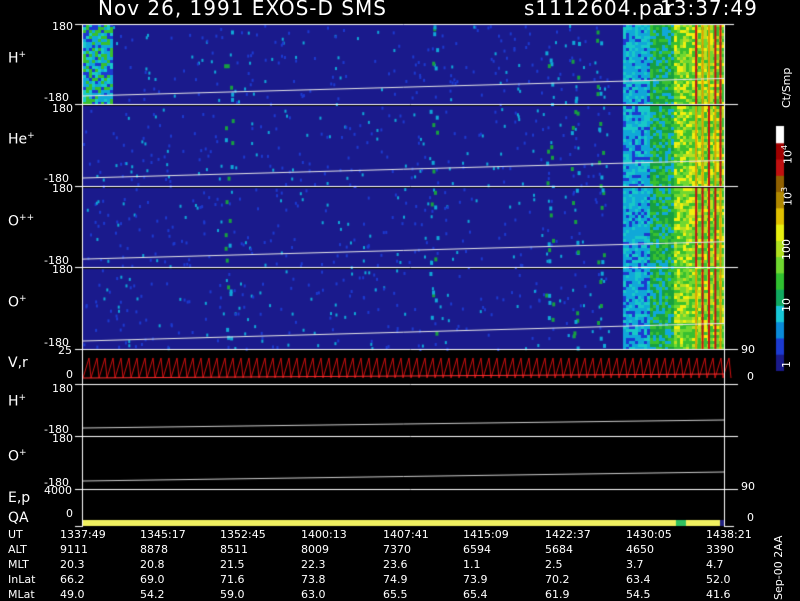 The width and height of the screenshot is (800, 601). What do you see at coordinates (406, 534) in the screenshot?
I see `footer-cell: 1407:41` at bounding box center [406, 534].